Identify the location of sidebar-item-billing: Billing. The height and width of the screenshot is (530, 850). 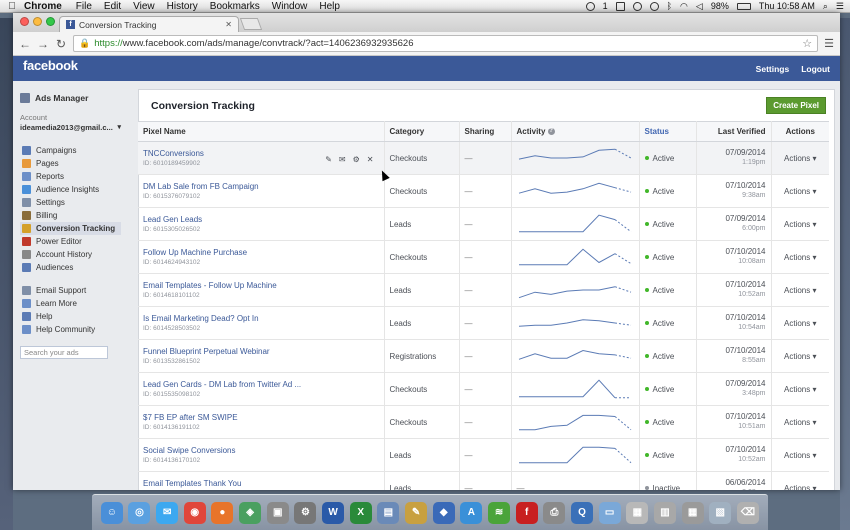
(70, 215).